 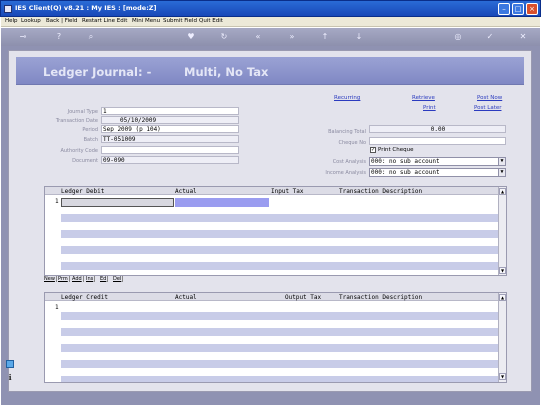 I want to click on batch-label: Batch, so click(x=90, y=140).